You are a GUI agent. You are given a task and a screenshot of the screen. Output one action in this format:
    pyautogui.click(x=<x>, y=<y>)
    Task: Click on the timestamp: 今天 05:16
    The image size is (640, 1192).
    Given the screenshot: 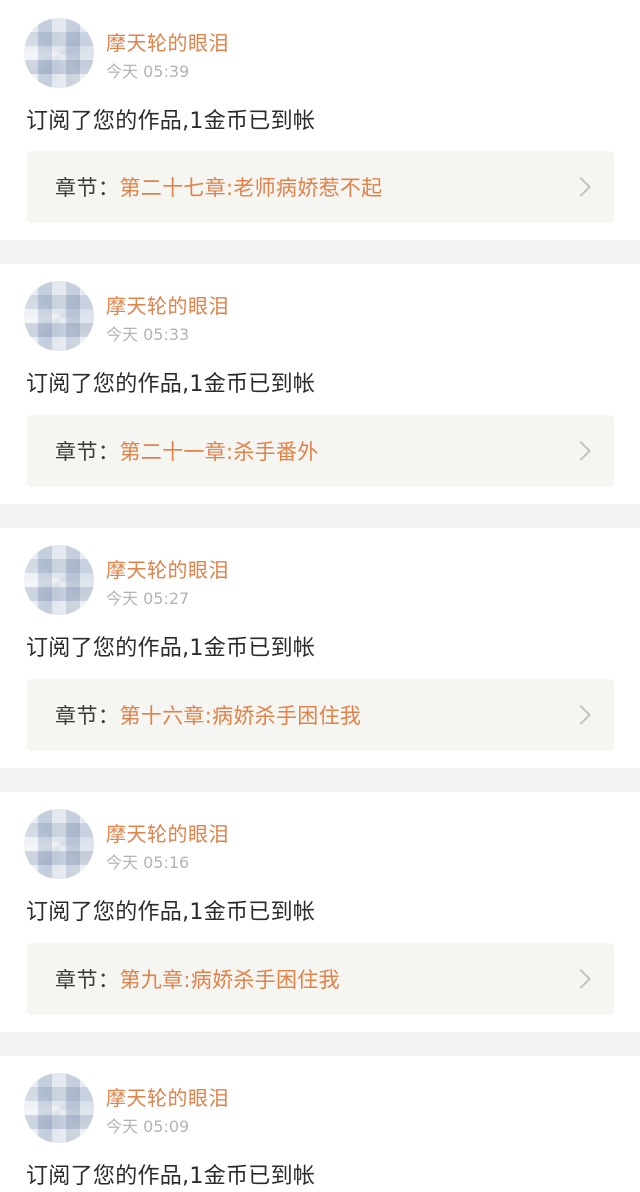 What is the action you would take?
    pyautogui.click(x=148, y=862)
    